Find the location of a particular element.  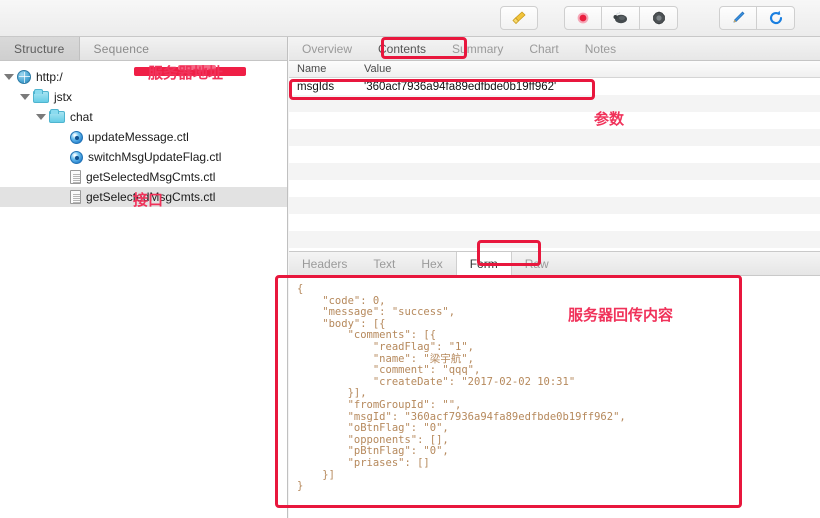

tree-node-label: http:/ is located at coordinates (49, 77).